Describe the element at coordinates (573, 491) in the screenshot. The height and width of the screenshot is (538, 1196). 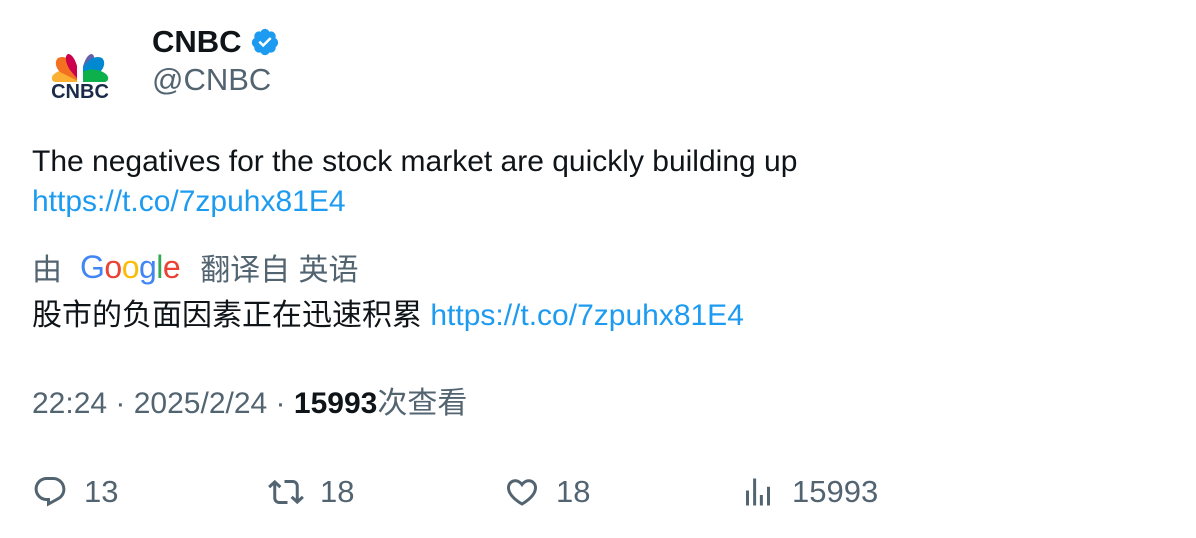
I see `like-count: 18` at that location.